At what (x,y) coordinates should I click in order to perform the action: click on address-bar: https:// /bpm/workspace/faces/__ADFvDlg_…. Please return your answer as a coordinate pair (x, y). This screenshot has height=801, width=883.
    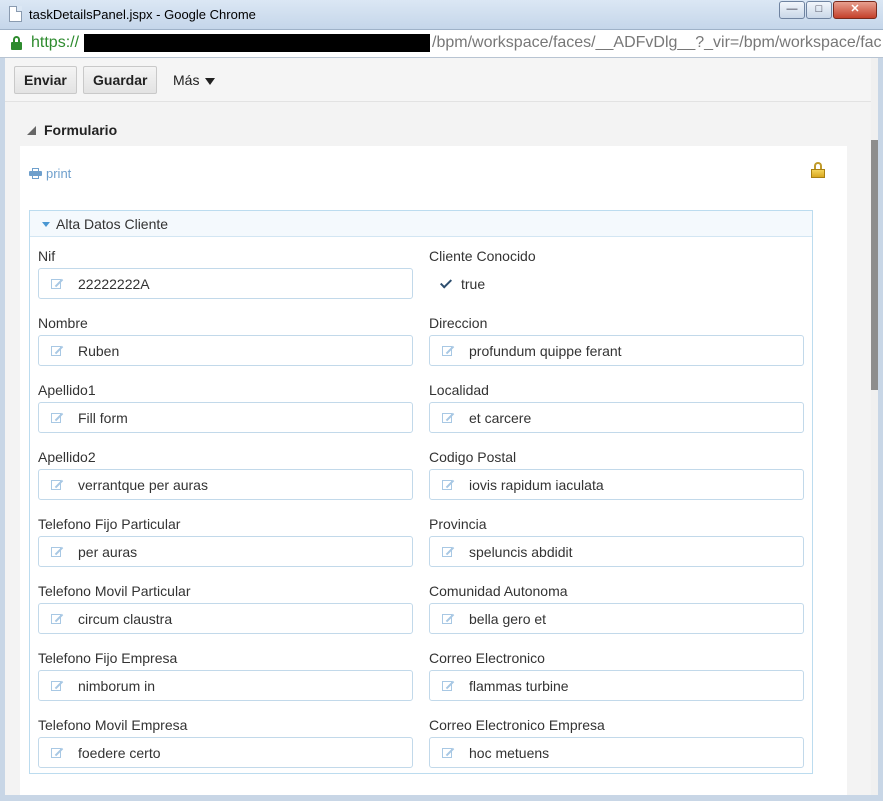
    Looking at the image, I should click on (441, 44).